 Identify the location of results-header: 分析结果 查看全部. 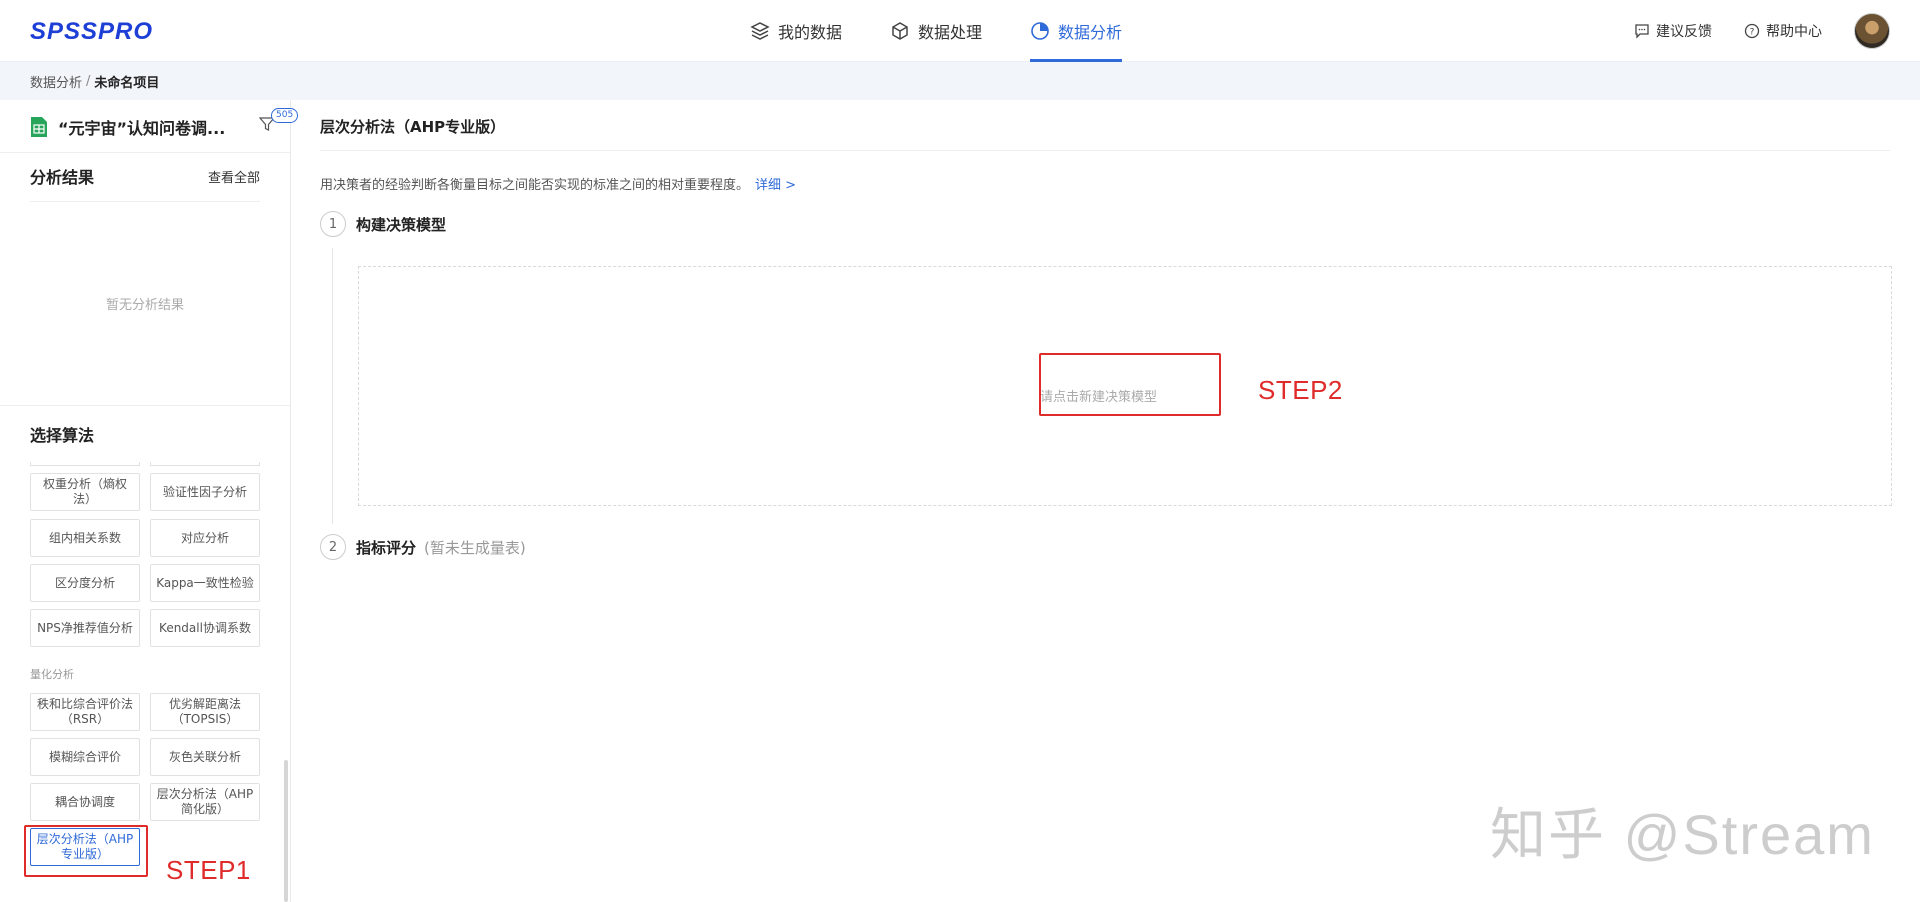
(145, 176).